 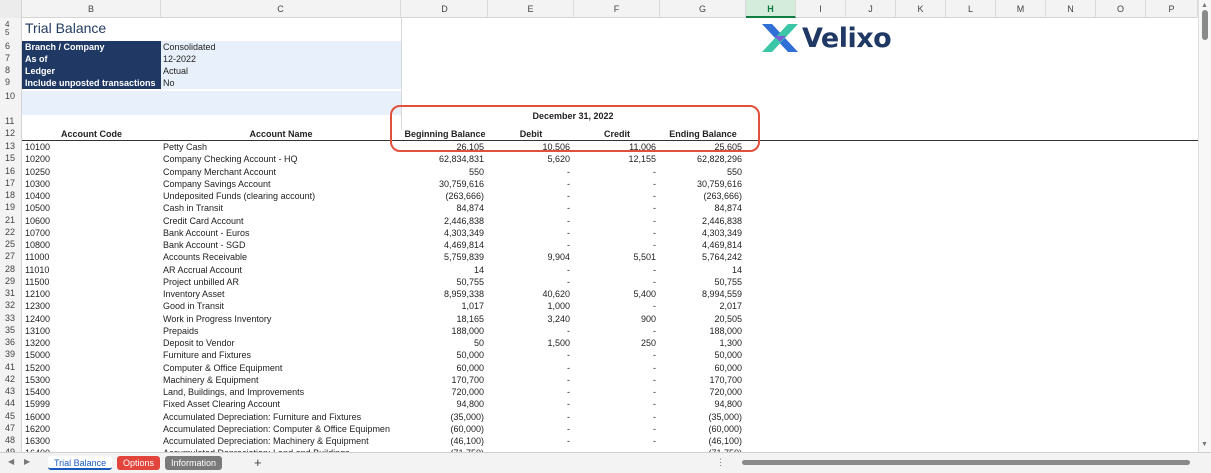 What do you see at coordinates (701, 319) in the screenshot?
I see `ending-balance-cell: 20,505` at bounding box center [701, 319].